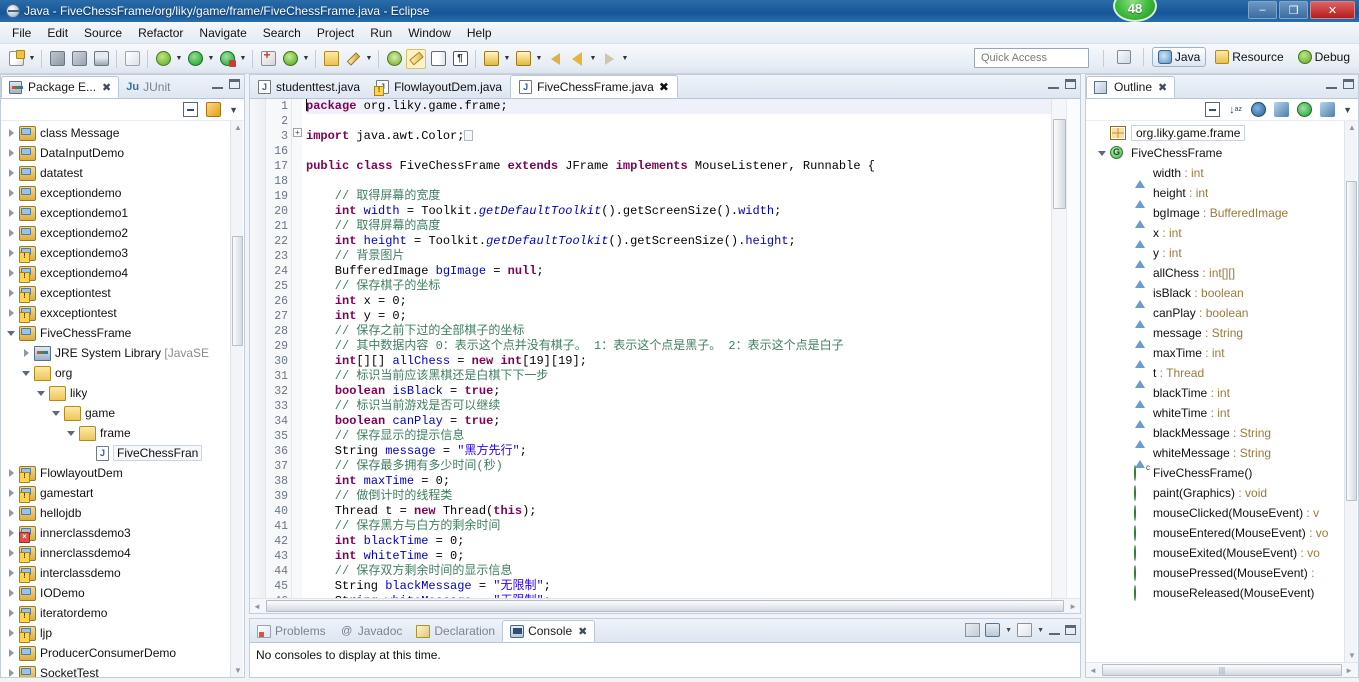  What do you see at coordinates (1179, 57) in the screenshot?
I see `perspective-java: Java` at bounding box center [1179, 57].